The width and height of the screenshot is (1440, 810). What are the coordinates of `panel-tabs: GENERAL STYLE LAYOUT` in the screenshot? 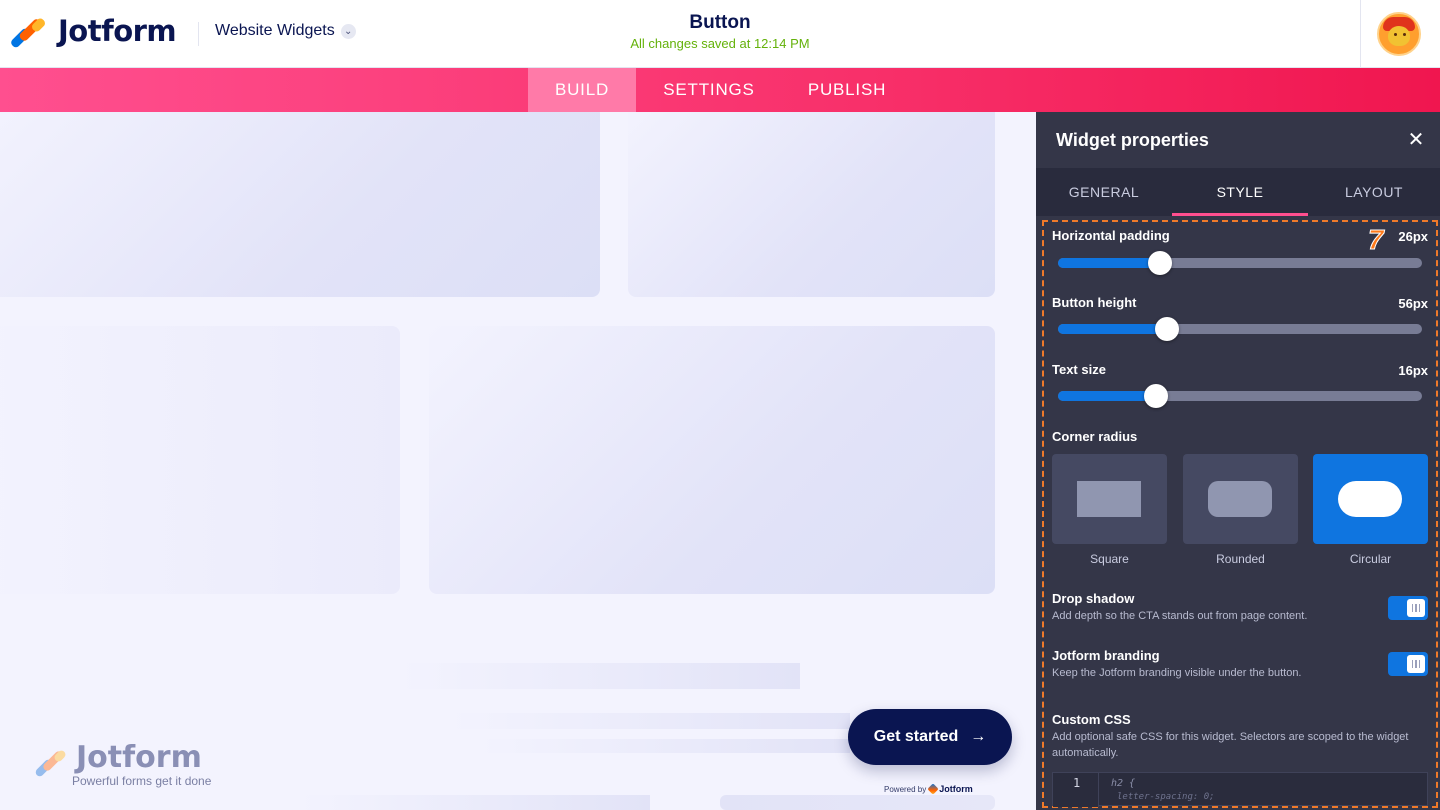 It's located at (1238, 192).